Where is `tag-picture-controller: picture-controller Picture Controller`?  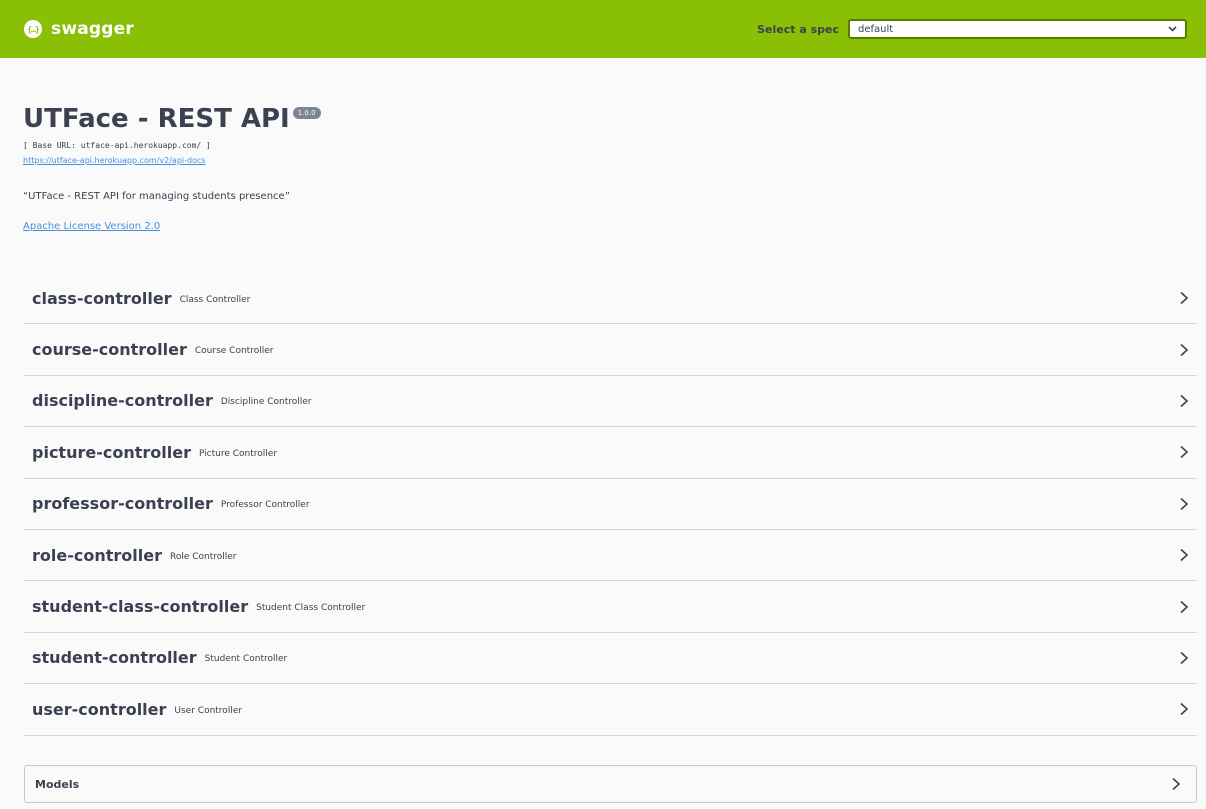
tag-picture-controller: picture-controller Picture Controller is located at coordinates (610, 453).